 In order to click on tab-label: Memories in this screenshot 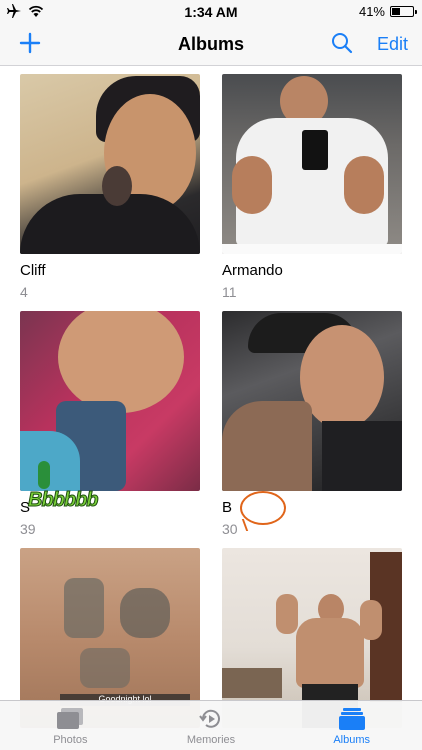, I will do `click(211, 740)`.